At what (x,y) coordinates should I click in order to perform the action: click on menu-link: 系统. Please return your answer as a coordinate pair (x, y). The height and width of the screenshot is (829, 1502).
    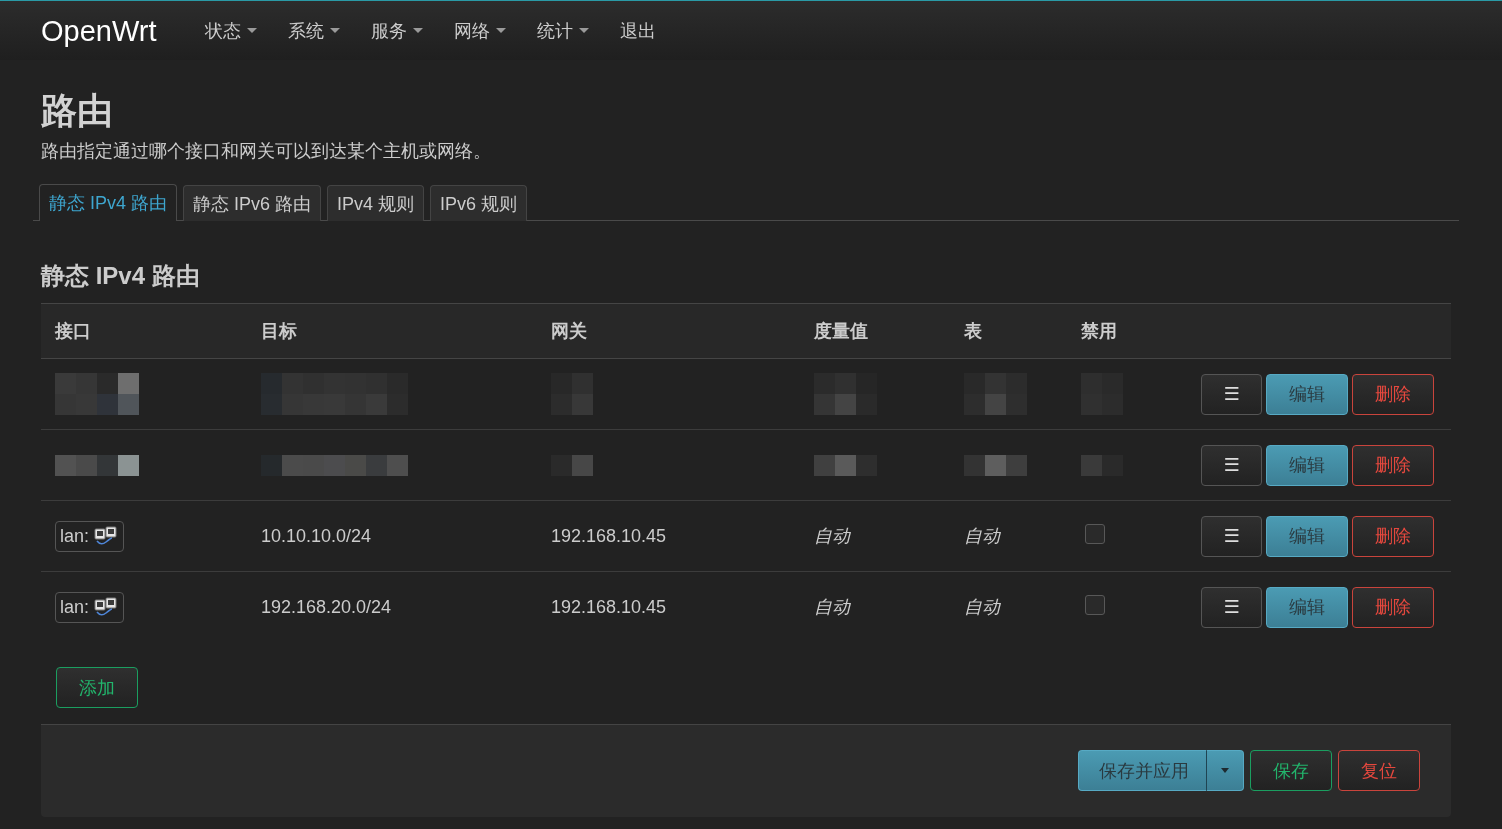
    Looking at the image, I should click on (313, 30).